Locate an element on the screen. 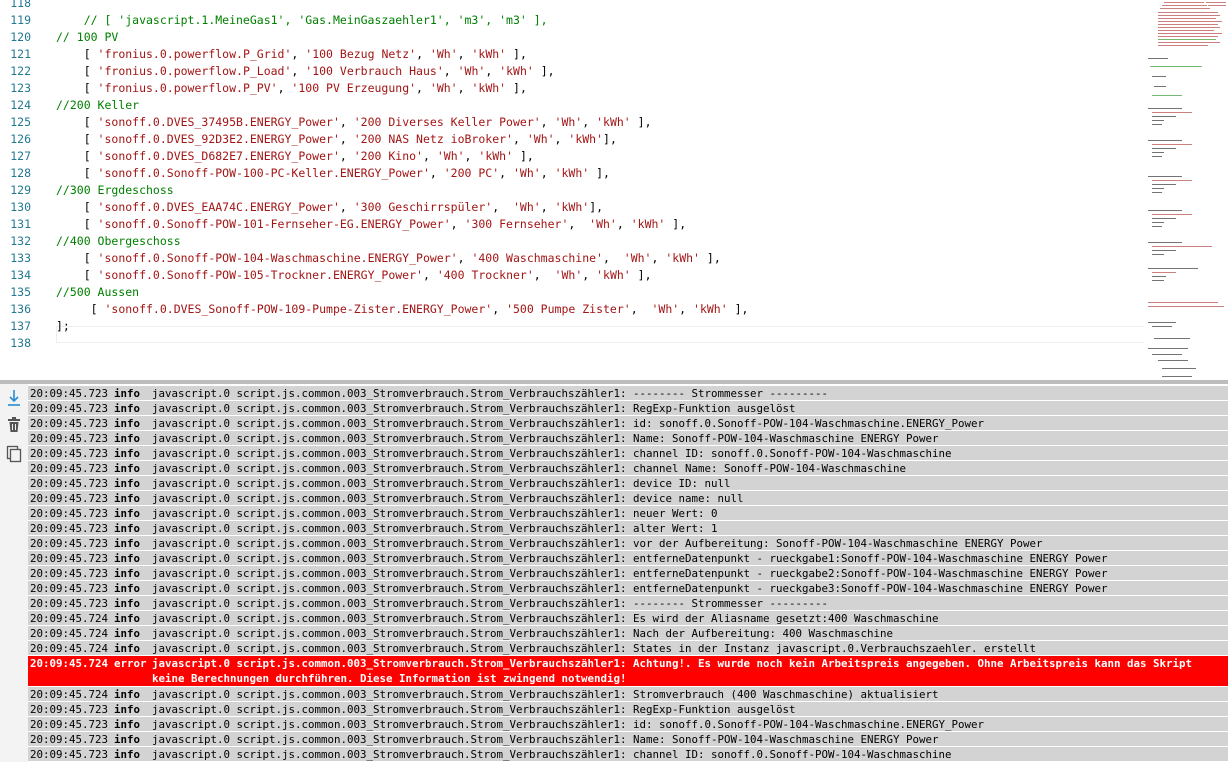 The image size is (1228, 762). scroll-to-bottom-button is located at coordinates (14, 400).